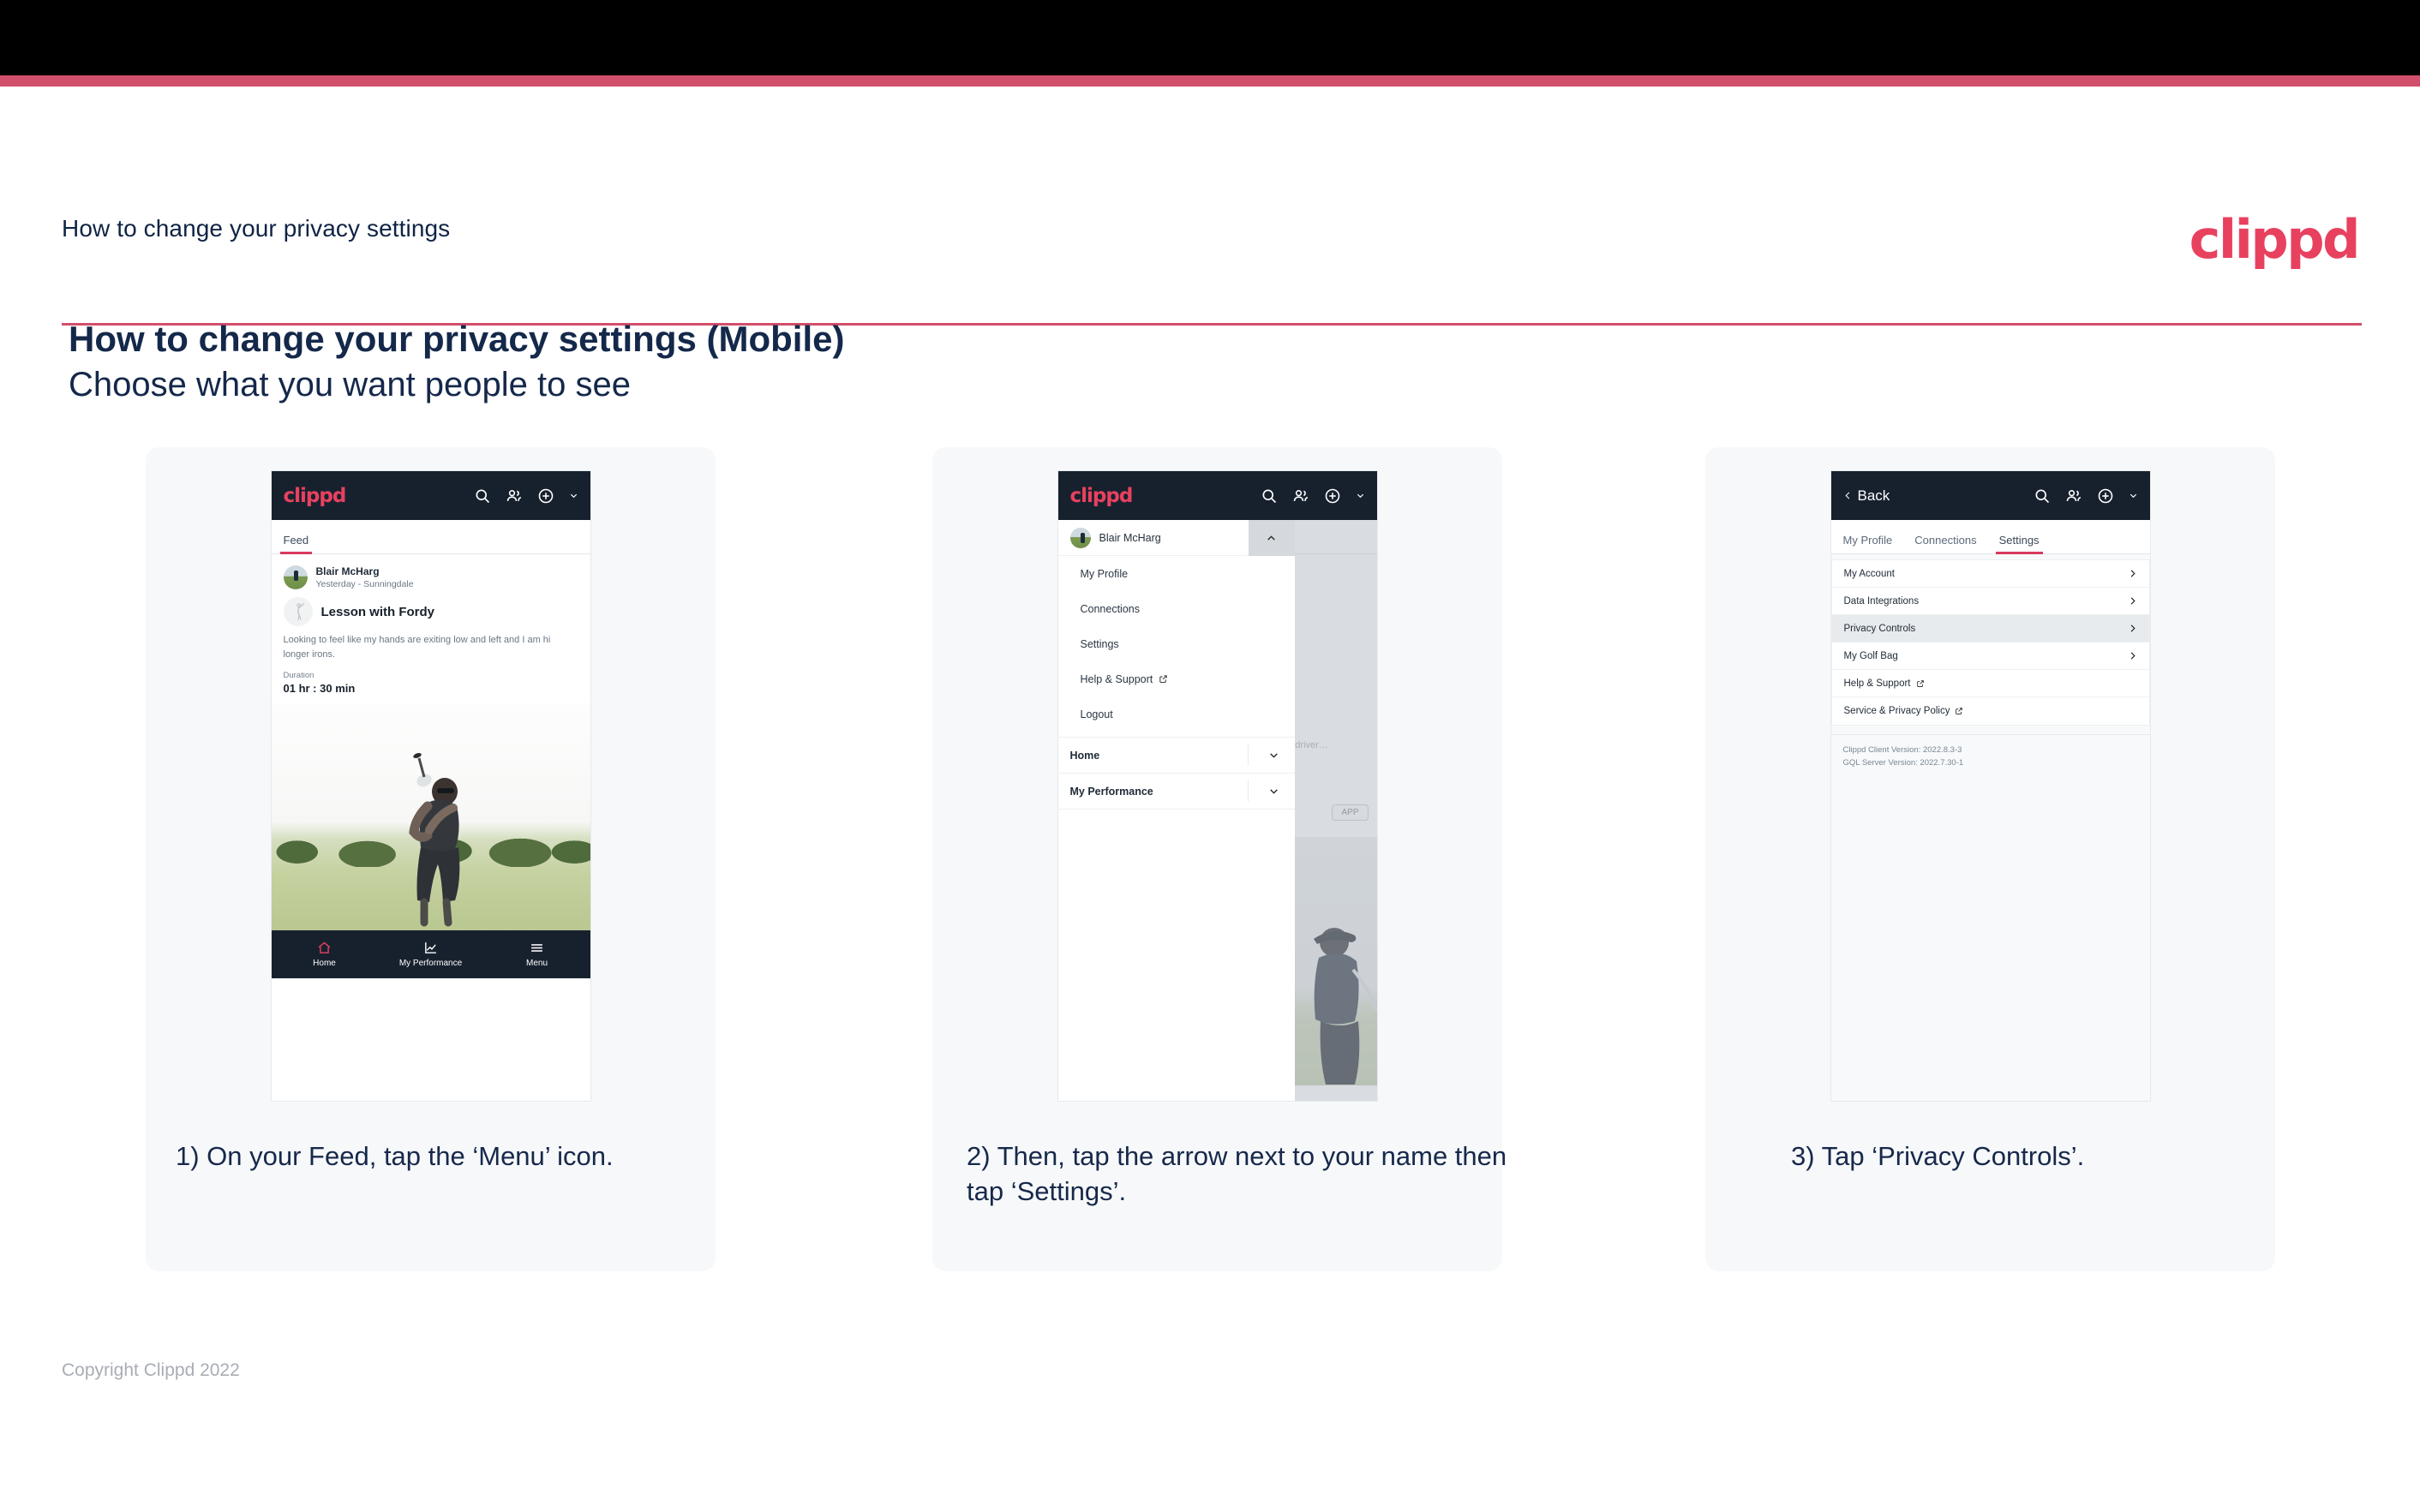  What do you see at coordinates (1130, 537) in the screenshot?
I see `drawer-user-name: Blair McHarg` at bounding box center [1130, 537].